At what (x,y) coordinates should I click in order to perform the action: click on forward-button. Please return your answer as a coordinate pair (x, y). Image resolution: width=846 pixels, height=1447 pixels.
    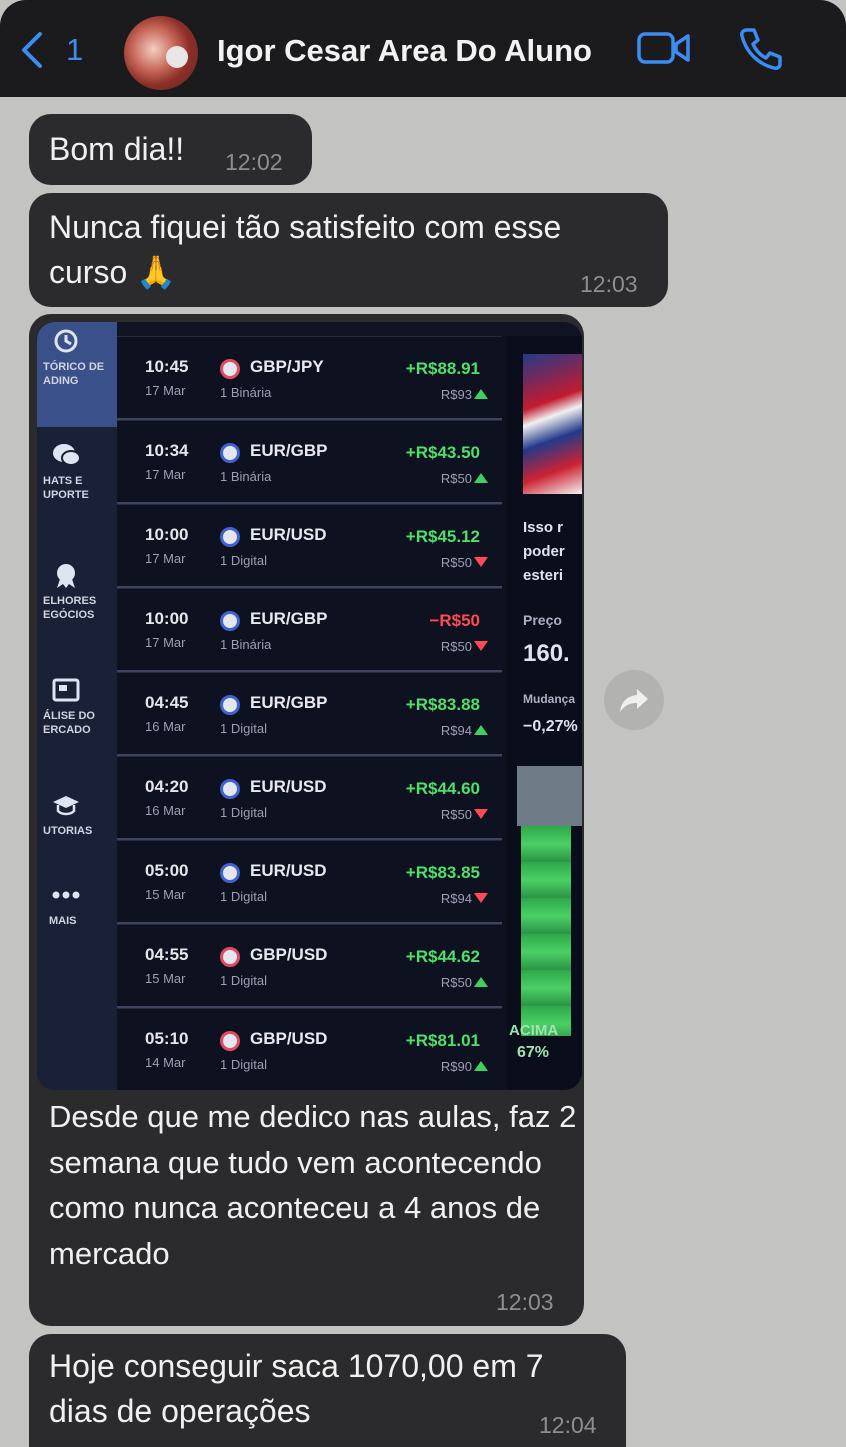
    Looking at the image, I should click on (634, 700).